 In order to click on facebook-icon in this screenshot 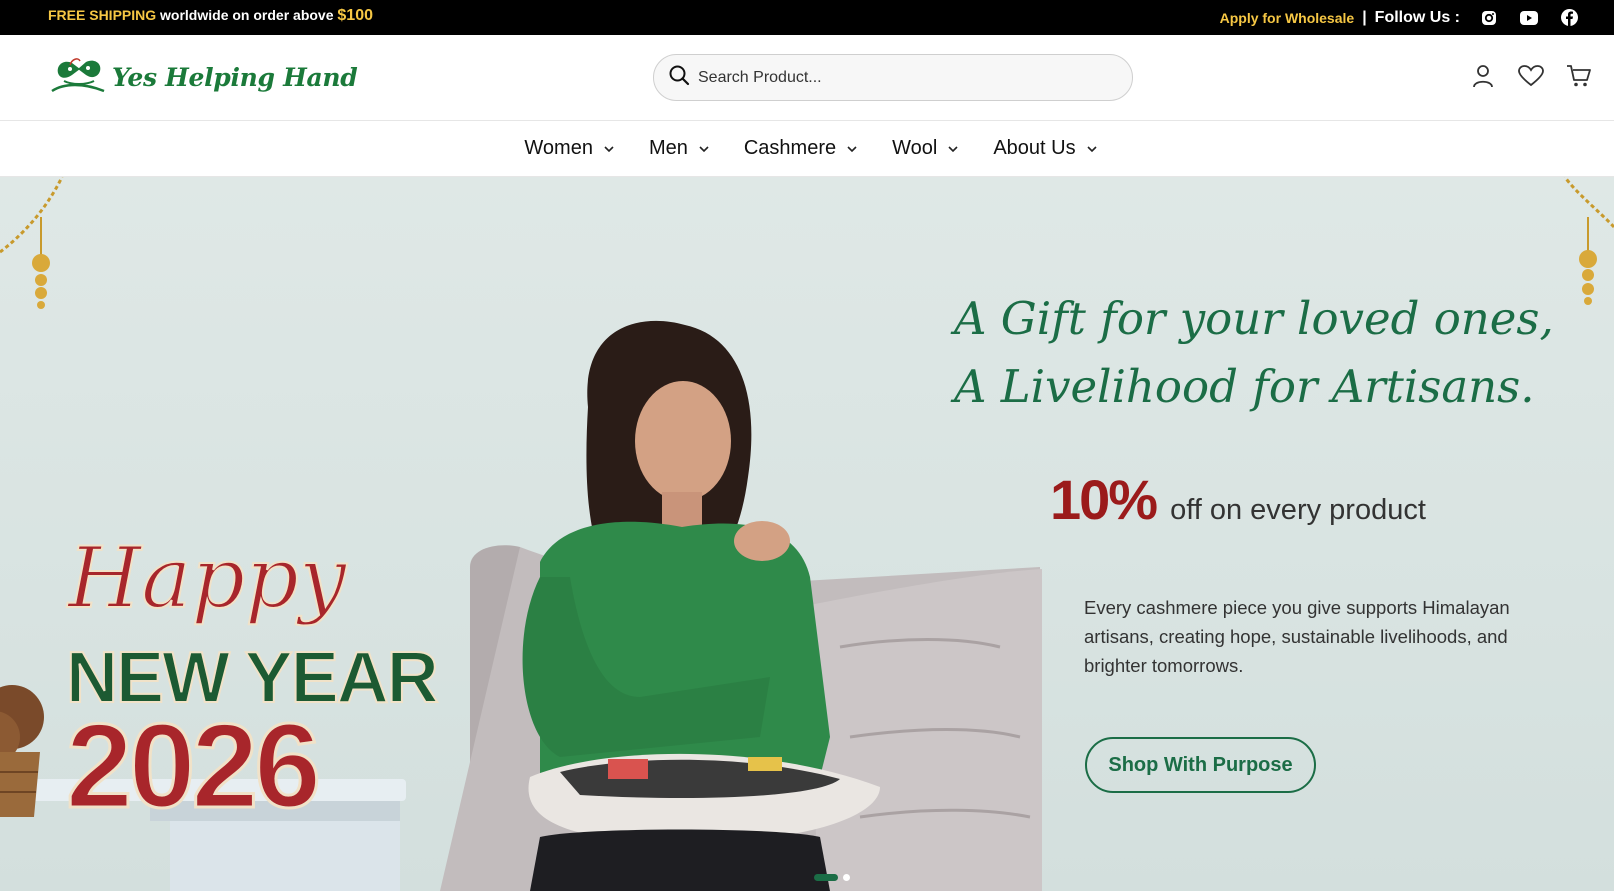, I will do `click(1569, 18)`.